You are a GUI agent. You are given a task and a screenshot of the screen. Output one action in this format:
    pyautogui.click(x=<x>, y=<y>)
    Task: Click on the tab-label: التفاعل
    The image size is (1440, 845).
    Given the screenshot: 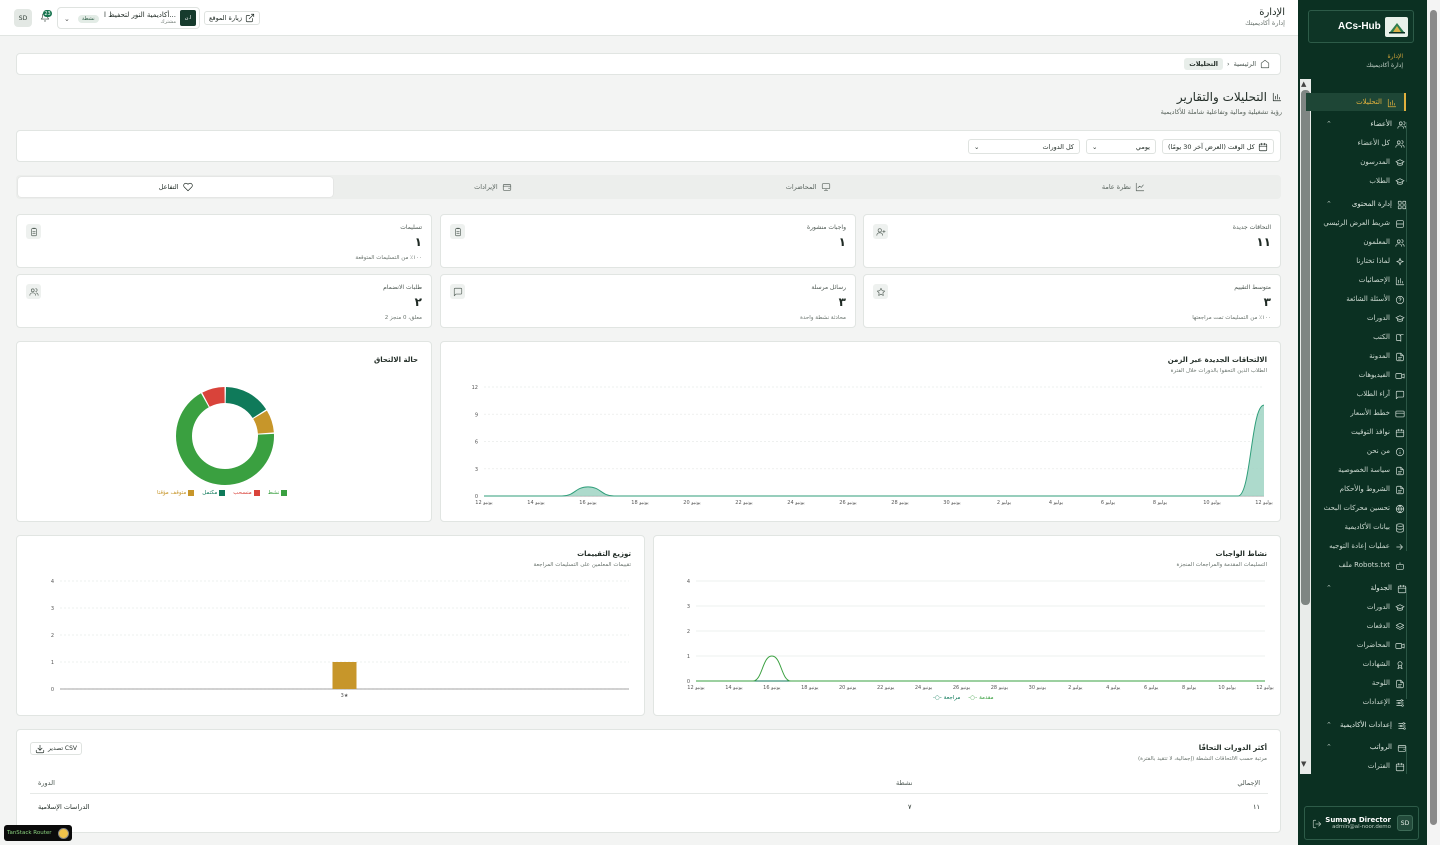 What is the action you would take?
    pyautogui.click(x=168, y=187)
    